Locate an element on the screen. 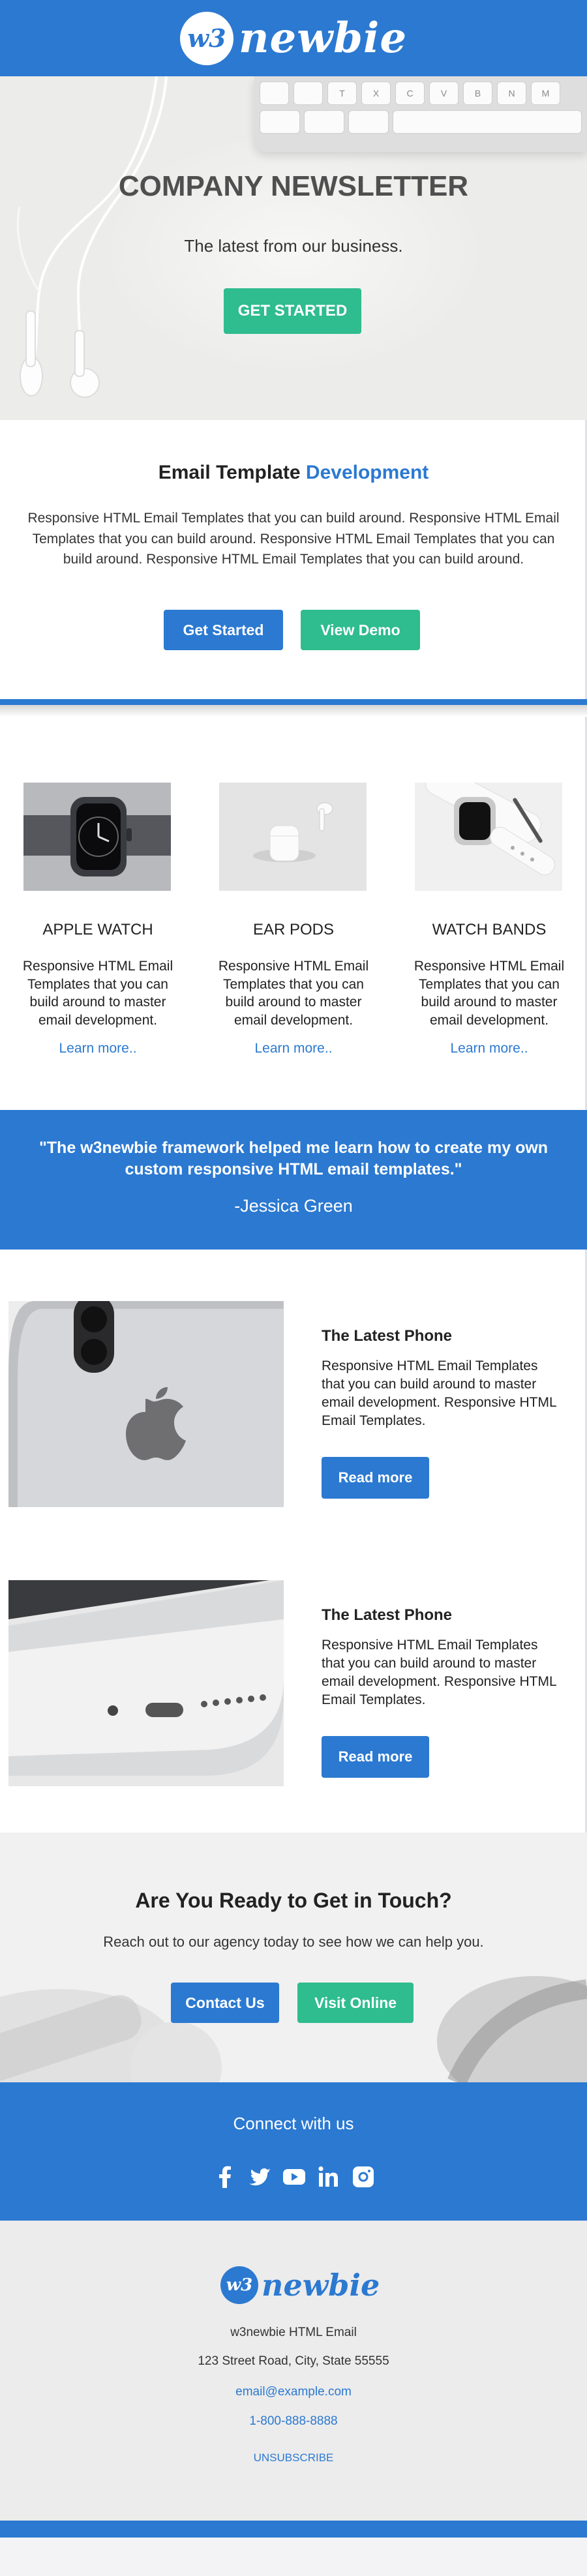  get-started-secondary-button: Get Started is located at coordinates (223, 630).